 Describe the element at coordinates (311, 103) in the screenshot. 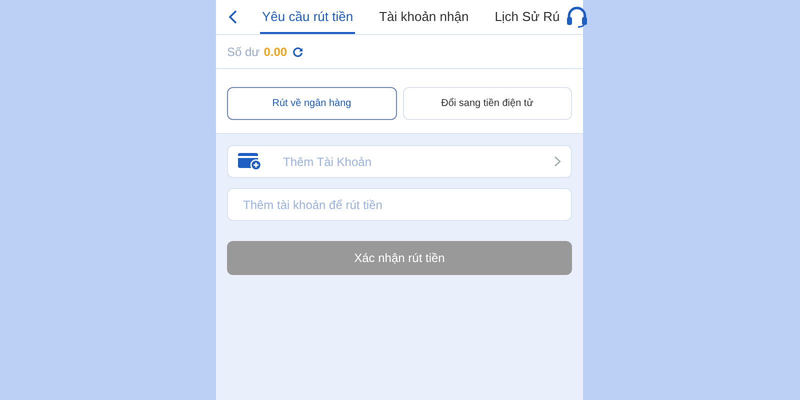

I see `method-button: Rút về ngân hàng` at that location.